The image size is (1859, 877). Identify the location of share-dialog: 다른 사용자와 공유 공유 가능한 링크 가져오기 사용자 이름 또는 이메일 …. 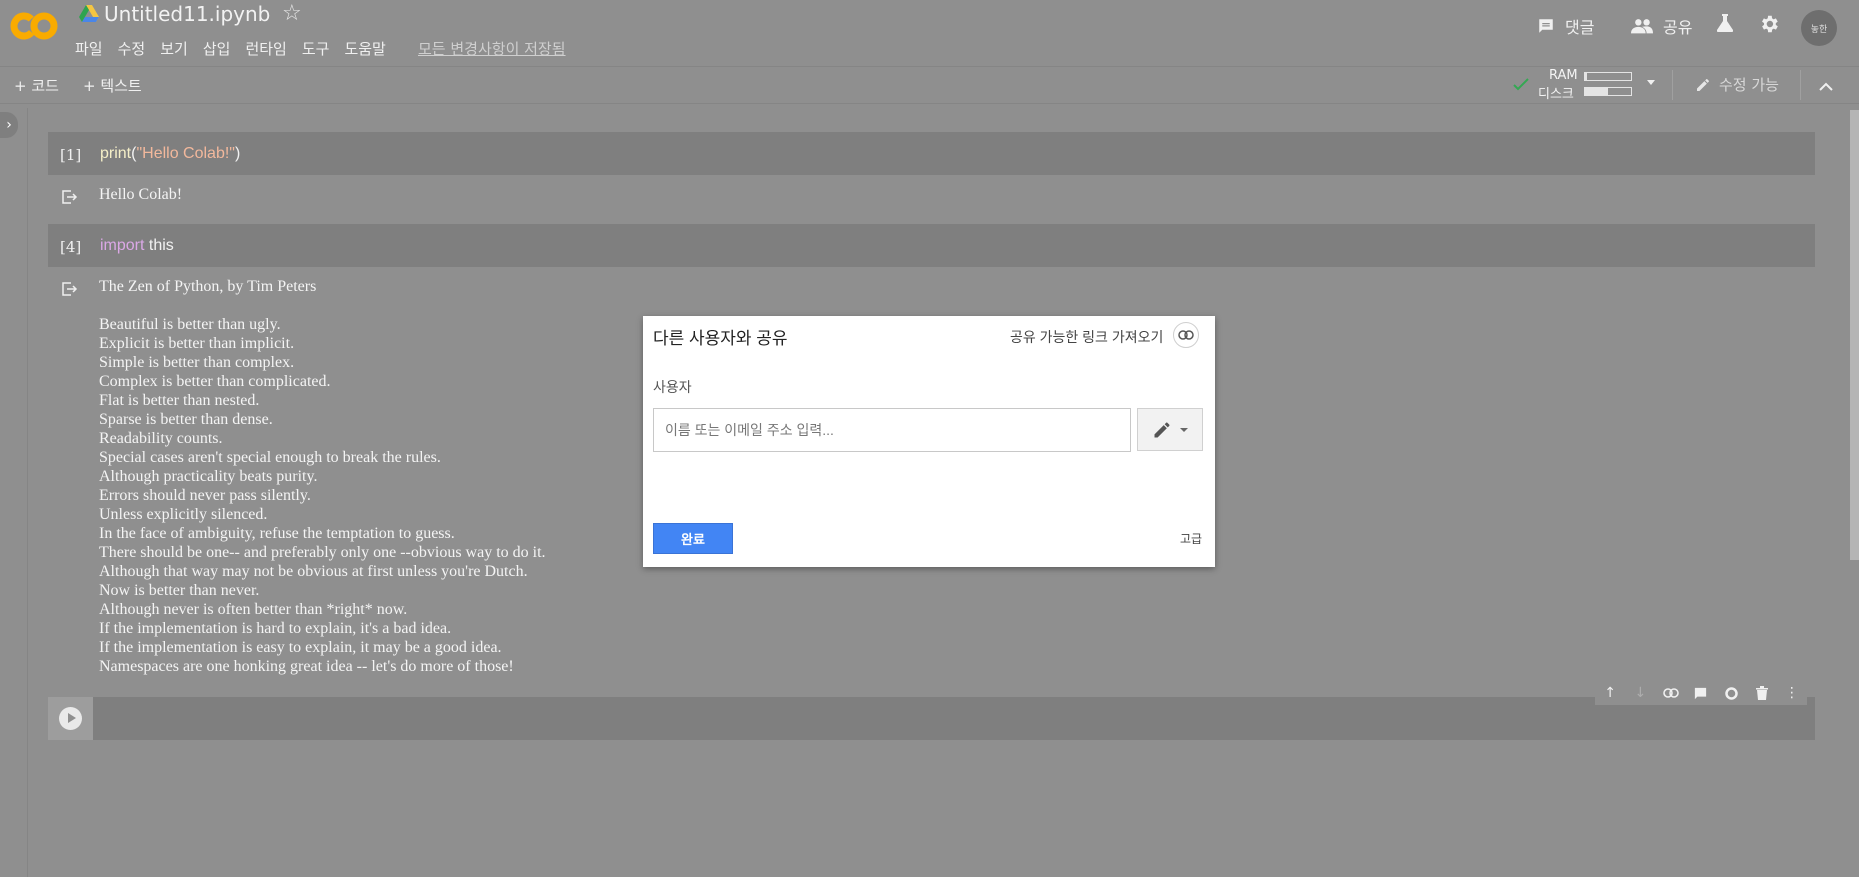
(929, 441).